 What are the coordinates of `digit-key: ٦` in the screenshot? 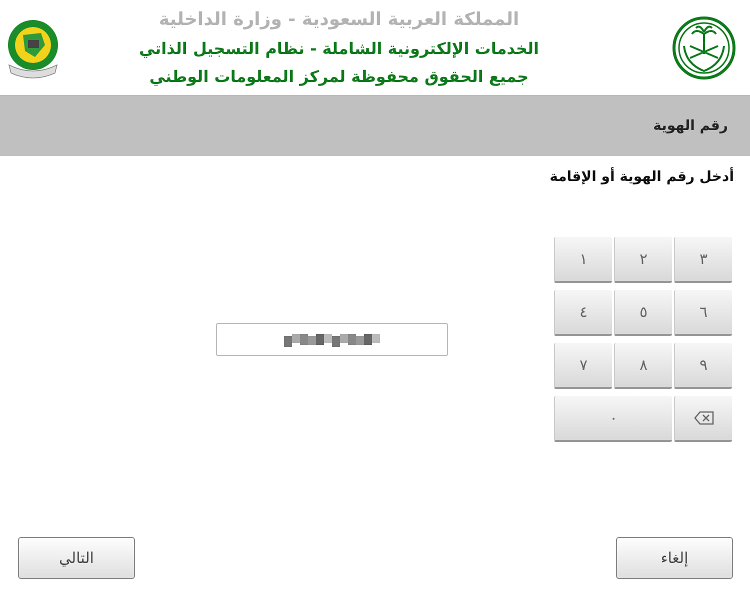 It's located at (703, 313).